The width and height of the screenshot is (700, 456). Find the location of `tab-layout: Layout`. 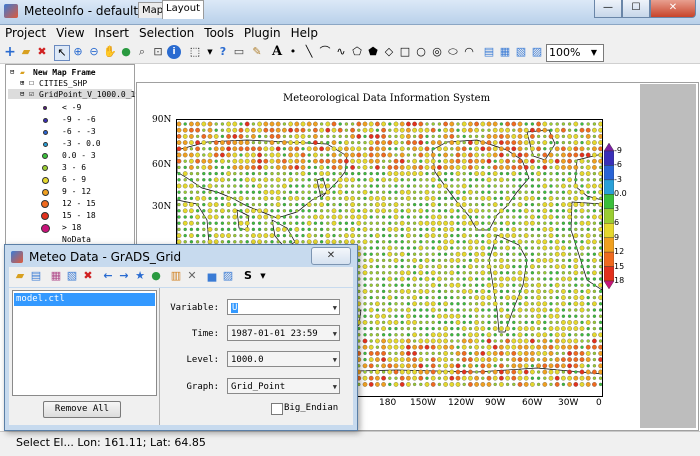

tab-layout: Layout is located at coordinates (183, 9).